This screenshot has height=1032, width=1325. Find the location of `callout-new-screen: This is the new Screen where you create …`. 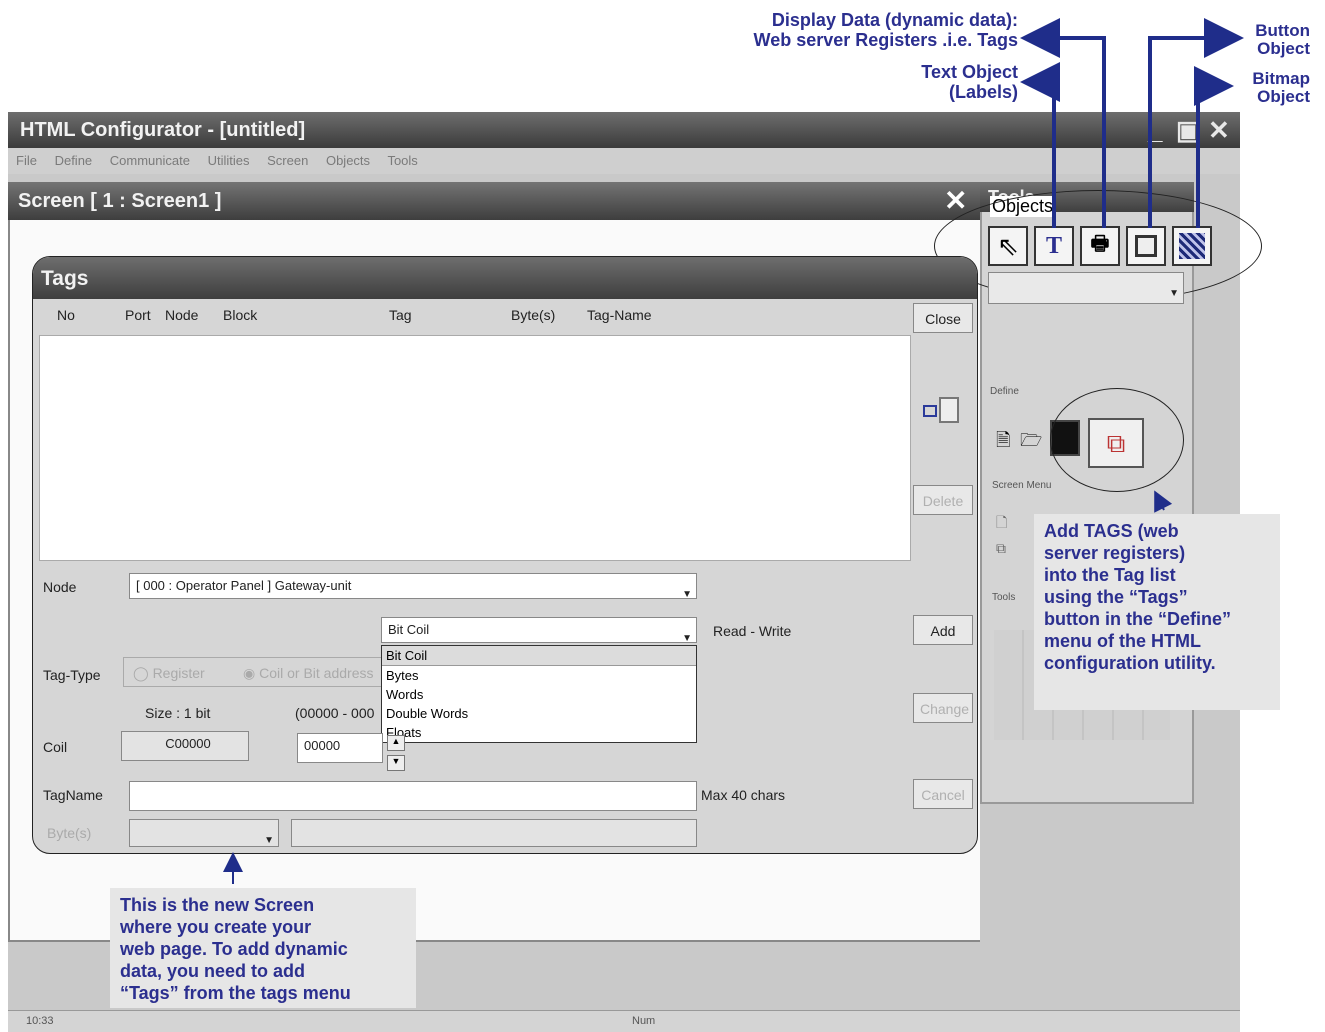

callout-new-screen: This is the new Screen where you create … is located at coordinates (263, 948).